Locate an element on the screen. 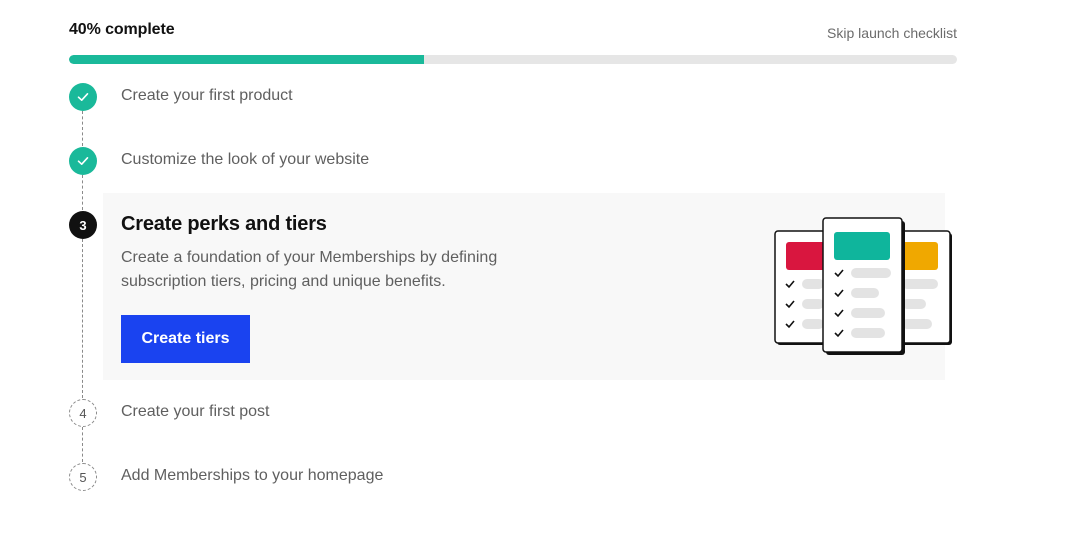  tier-card-right is located at coordinates (925, 287).